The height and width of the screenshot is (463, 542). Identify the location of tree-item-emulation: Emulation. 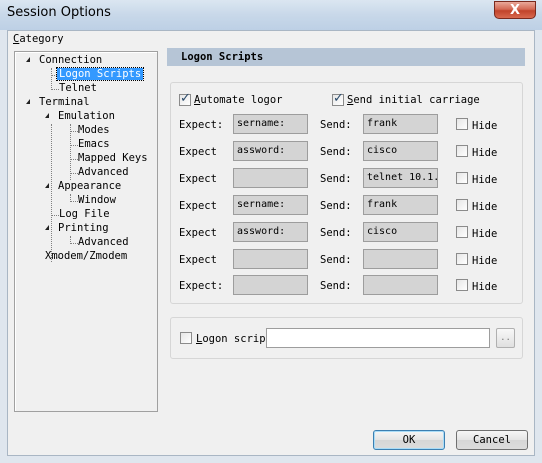
(86, 116).